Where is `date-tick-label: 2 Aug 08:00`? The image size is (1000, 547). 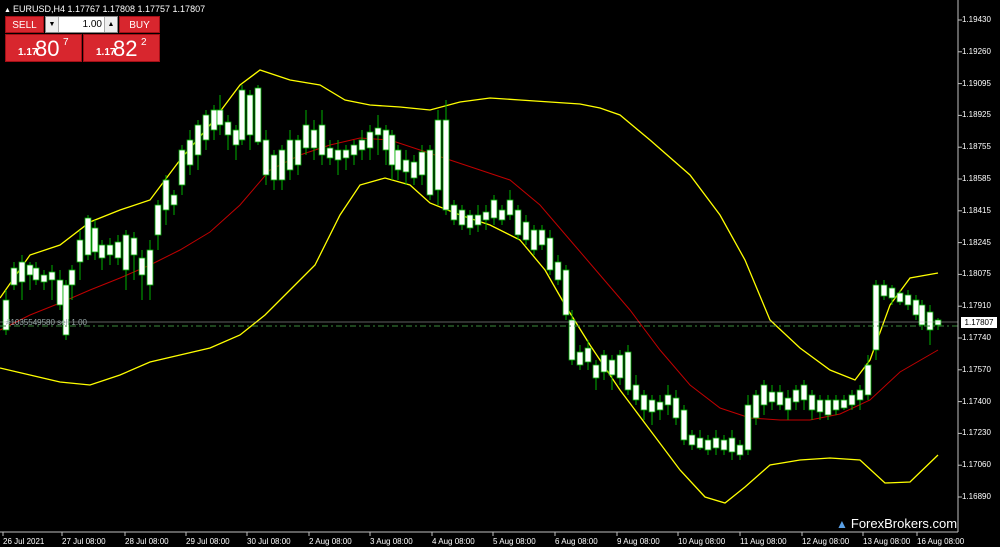 date-tick-label: 2 Aug 08:00 is located at coordinates (330, 541).